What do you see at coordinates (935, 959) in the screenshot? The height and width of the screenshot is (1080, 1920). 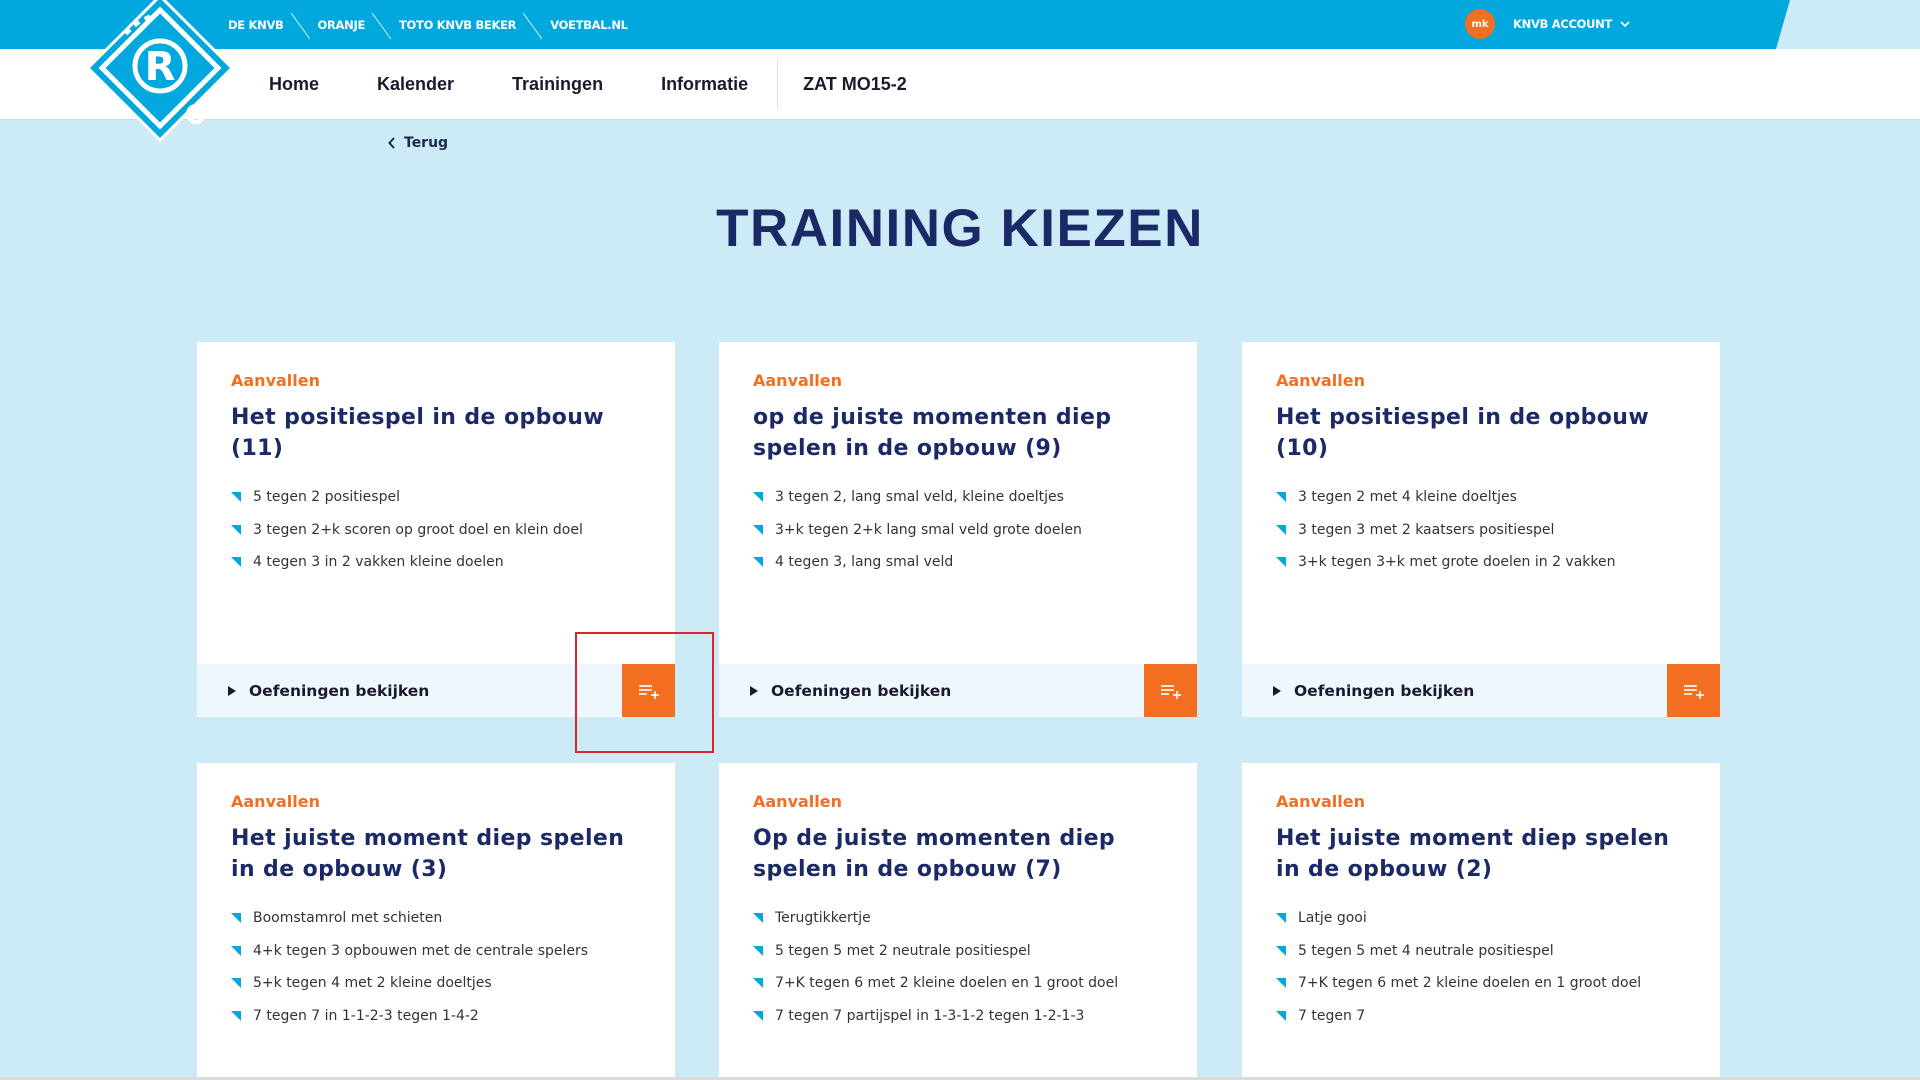 I see `list-item: 5 tegen 5 met 2 neutrale positiespel` at bounding box center [935, 959].